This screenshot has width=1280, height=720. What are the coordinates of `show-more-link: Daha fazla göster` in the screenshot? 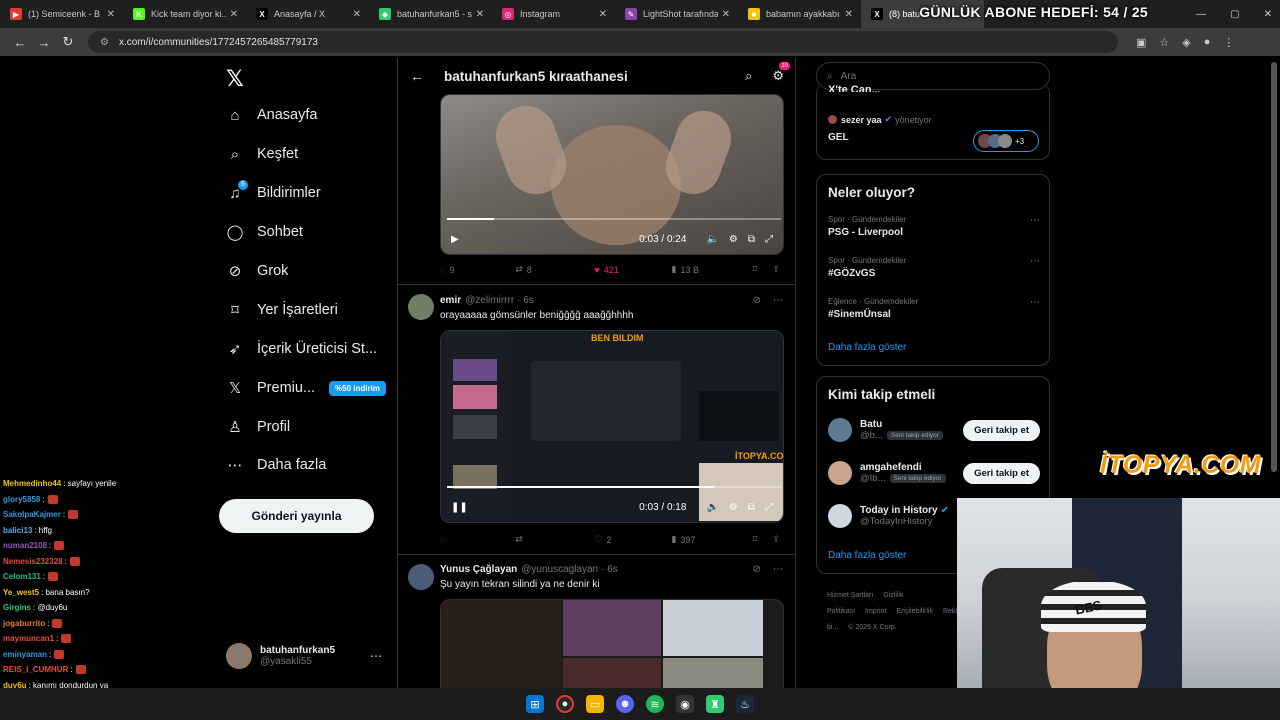 It's located at (867, 347).